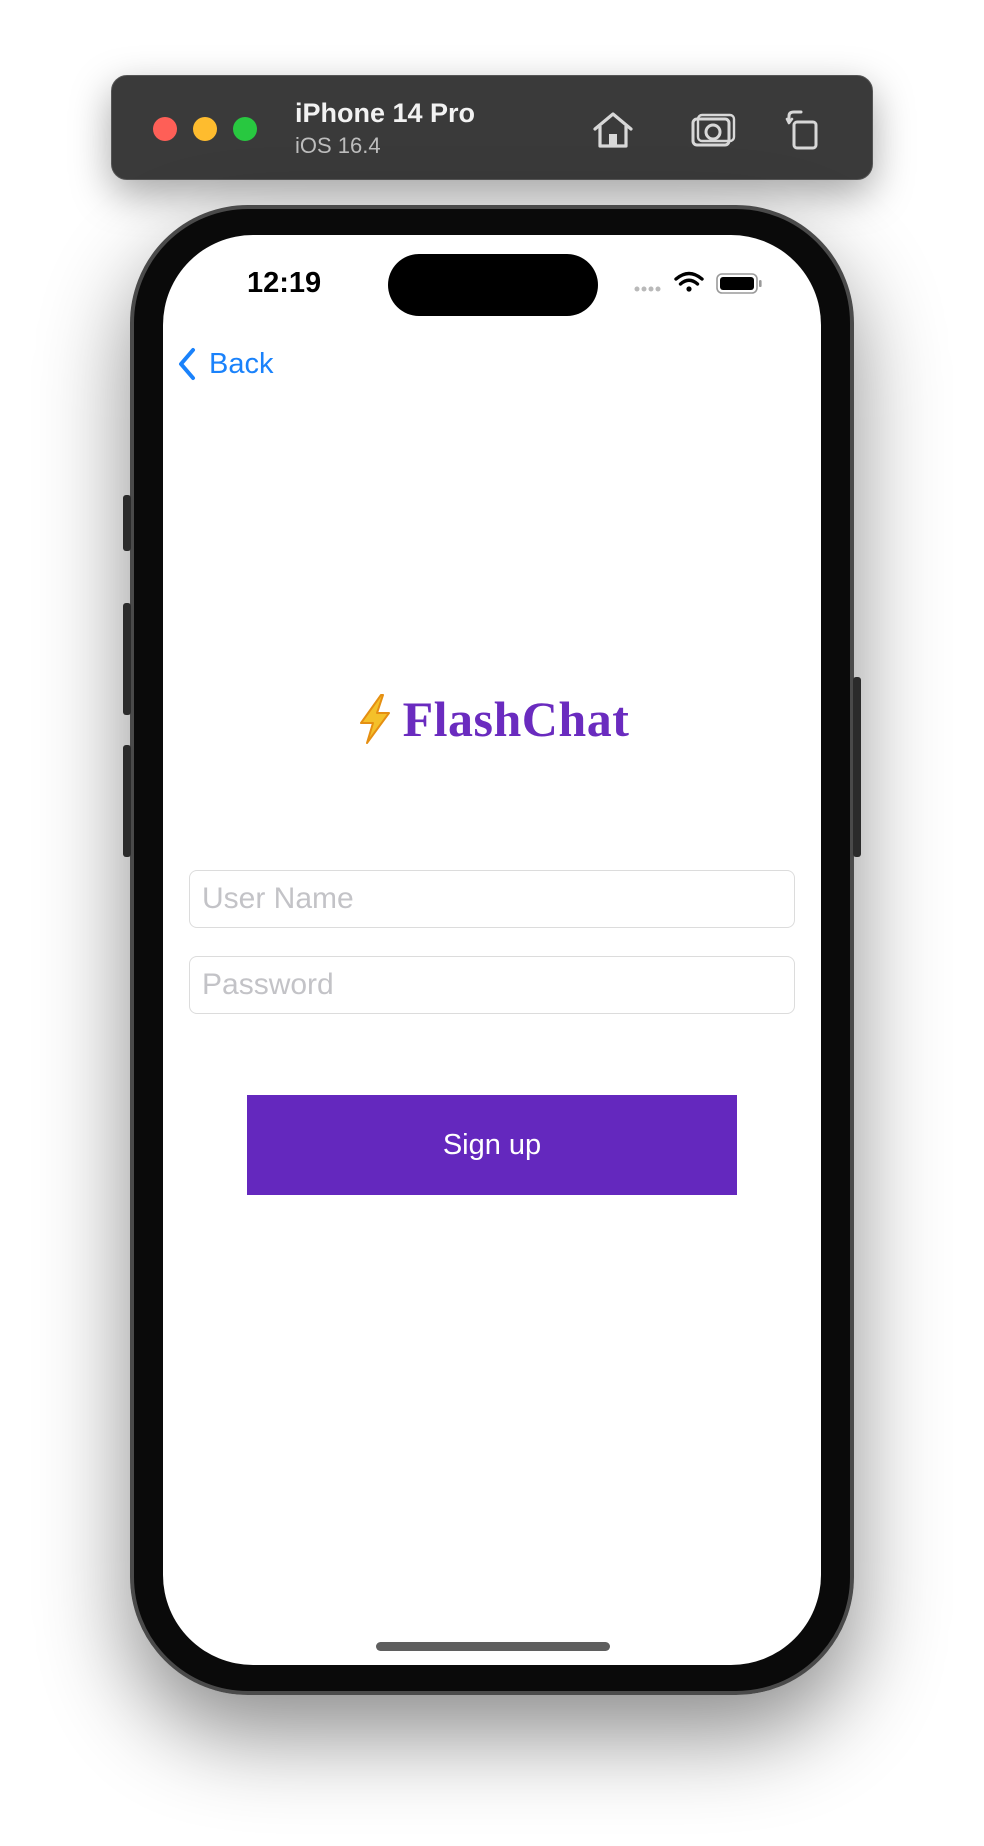 The height and width of the screenshot is (1846, 984). What do you see at coordinates (493, 1646) in the screenshot?
I see `home-indicator` at bounding box center [493, 1646].